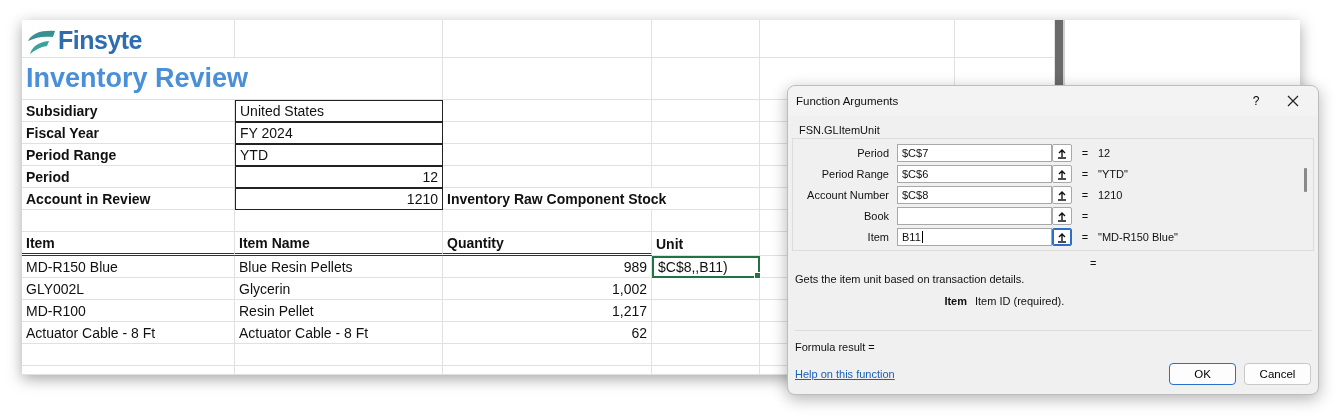  What do you see at coordinates (974, 237) in the screenshot?
I see `argument-field: B11` at bounding box center [974, 237].